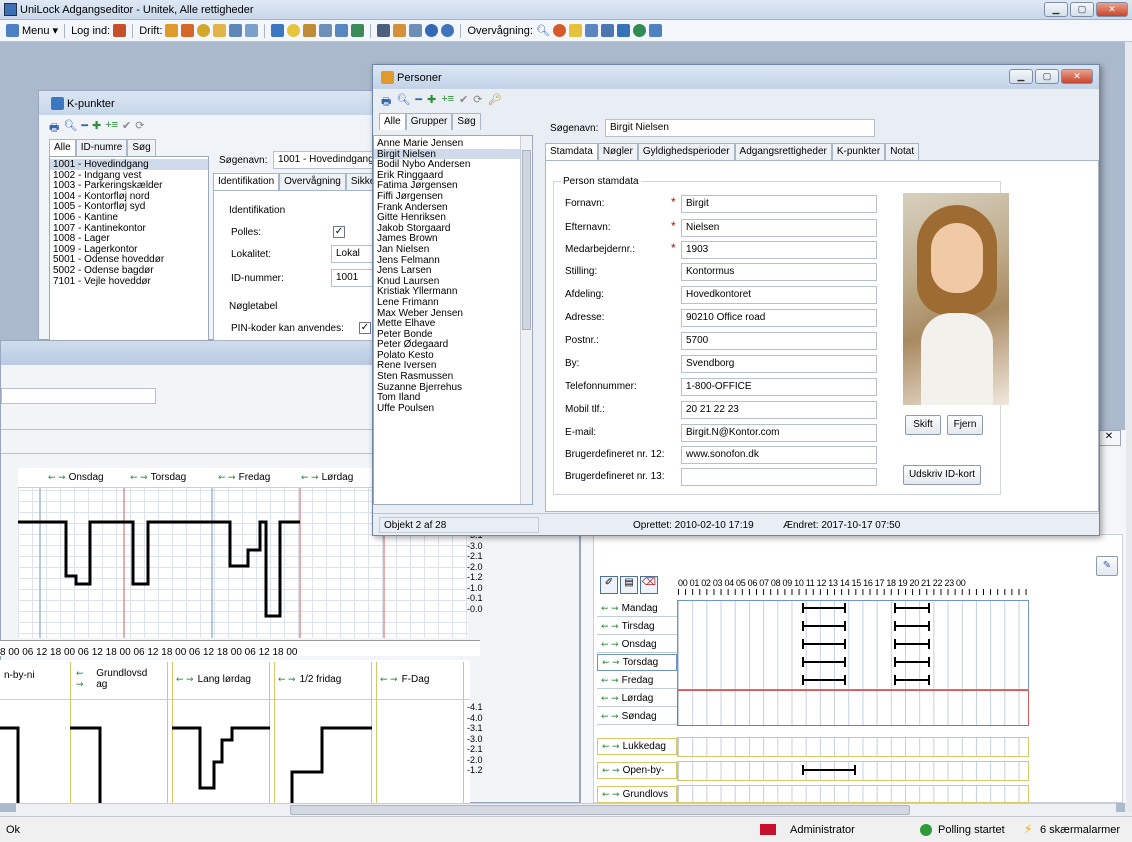  I want to click on medarbejdernr-input: 1903, so click(779, 250).